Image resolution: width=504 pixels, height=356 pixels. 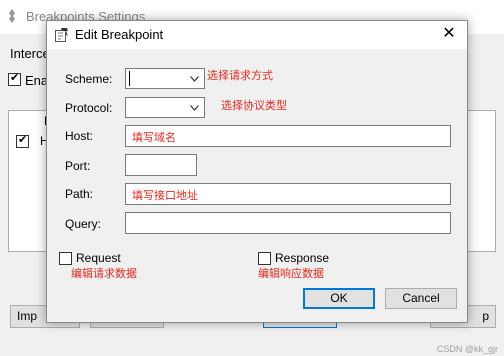 What do you see at coordinates (449, 35) in the screenshot?
I see `close-icon: ✕` at bounding box center [449, 35].